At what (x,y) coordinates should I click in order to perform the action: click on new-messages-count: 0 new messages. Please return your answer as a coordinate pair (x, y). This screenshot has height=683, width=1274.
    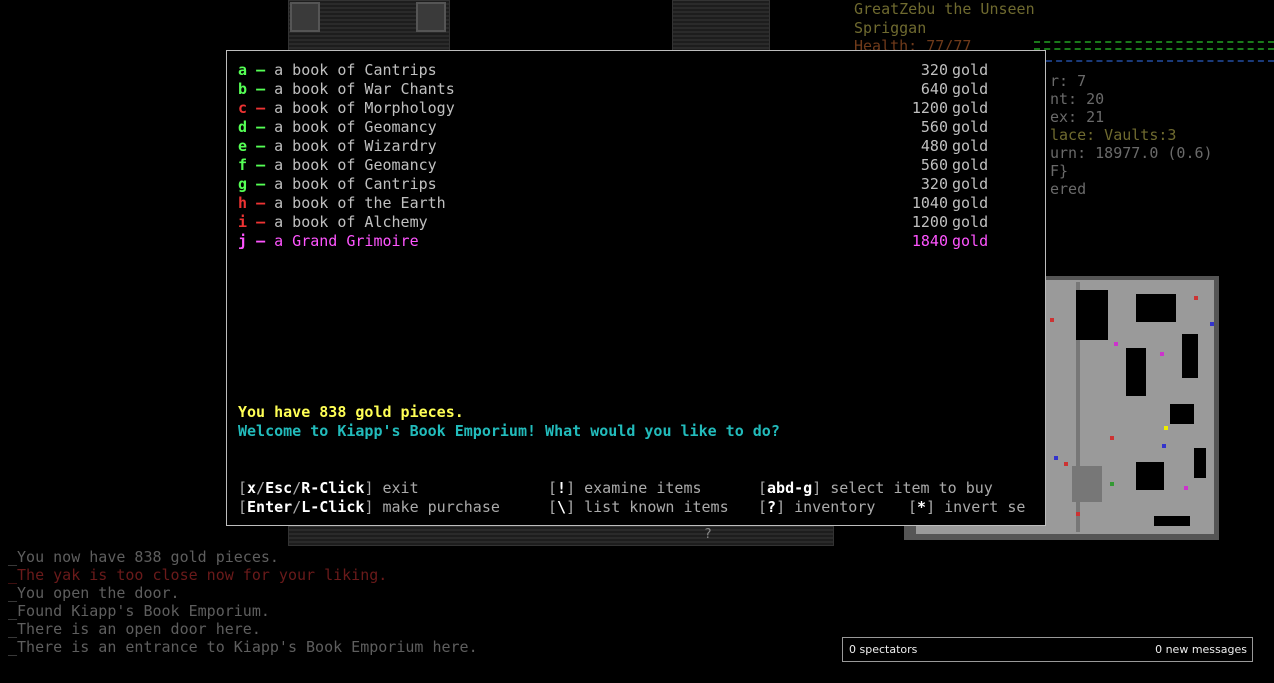
    Looking at the image, I should click on (1201, 649).